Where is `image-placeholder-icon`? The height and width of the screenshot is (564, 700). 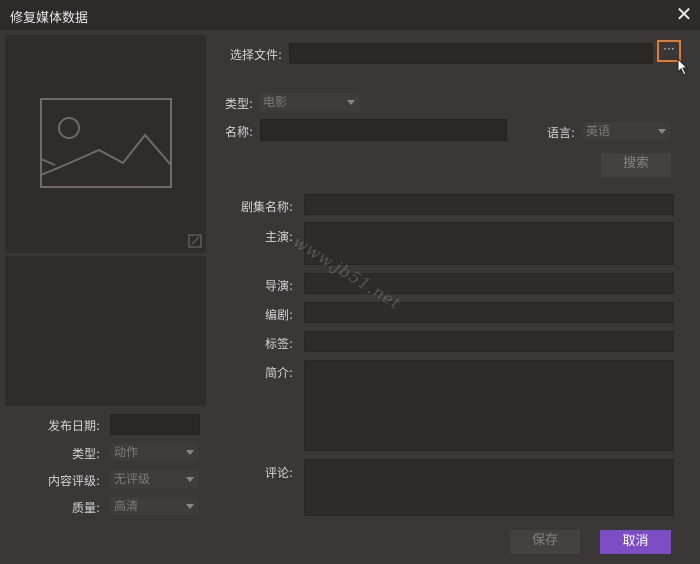 image-placeholder-icon is located at coordinates (106, 143).